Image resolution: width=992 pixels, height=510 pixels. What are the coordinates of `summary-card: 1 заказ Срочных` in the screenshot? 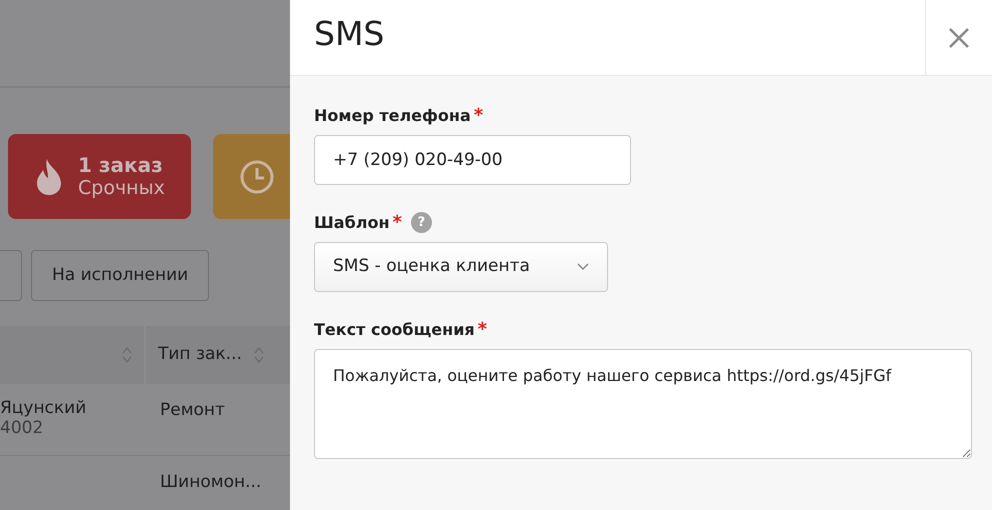 It's located at (99, 176).